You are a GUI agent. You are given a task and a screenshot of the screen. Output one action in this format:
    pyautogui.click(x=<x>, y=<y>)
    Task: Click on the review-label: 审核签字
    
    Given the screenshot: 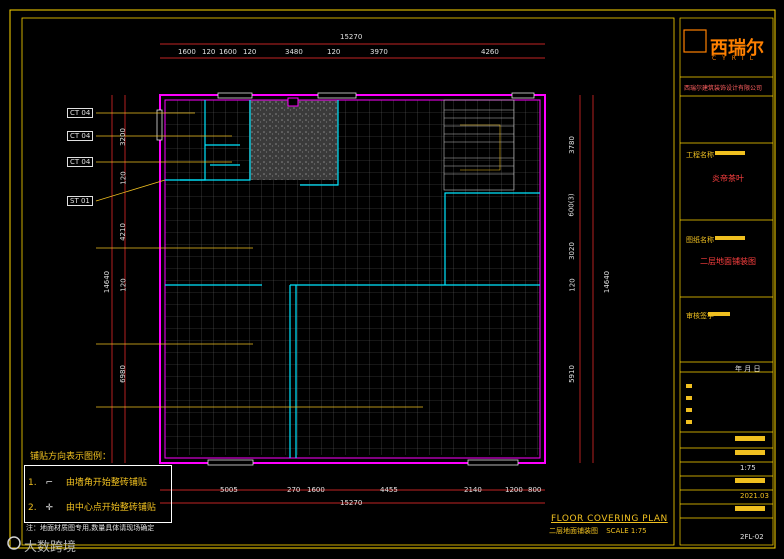 What is the action you would take?
    pyautogui.click(x=700, y=316)
    